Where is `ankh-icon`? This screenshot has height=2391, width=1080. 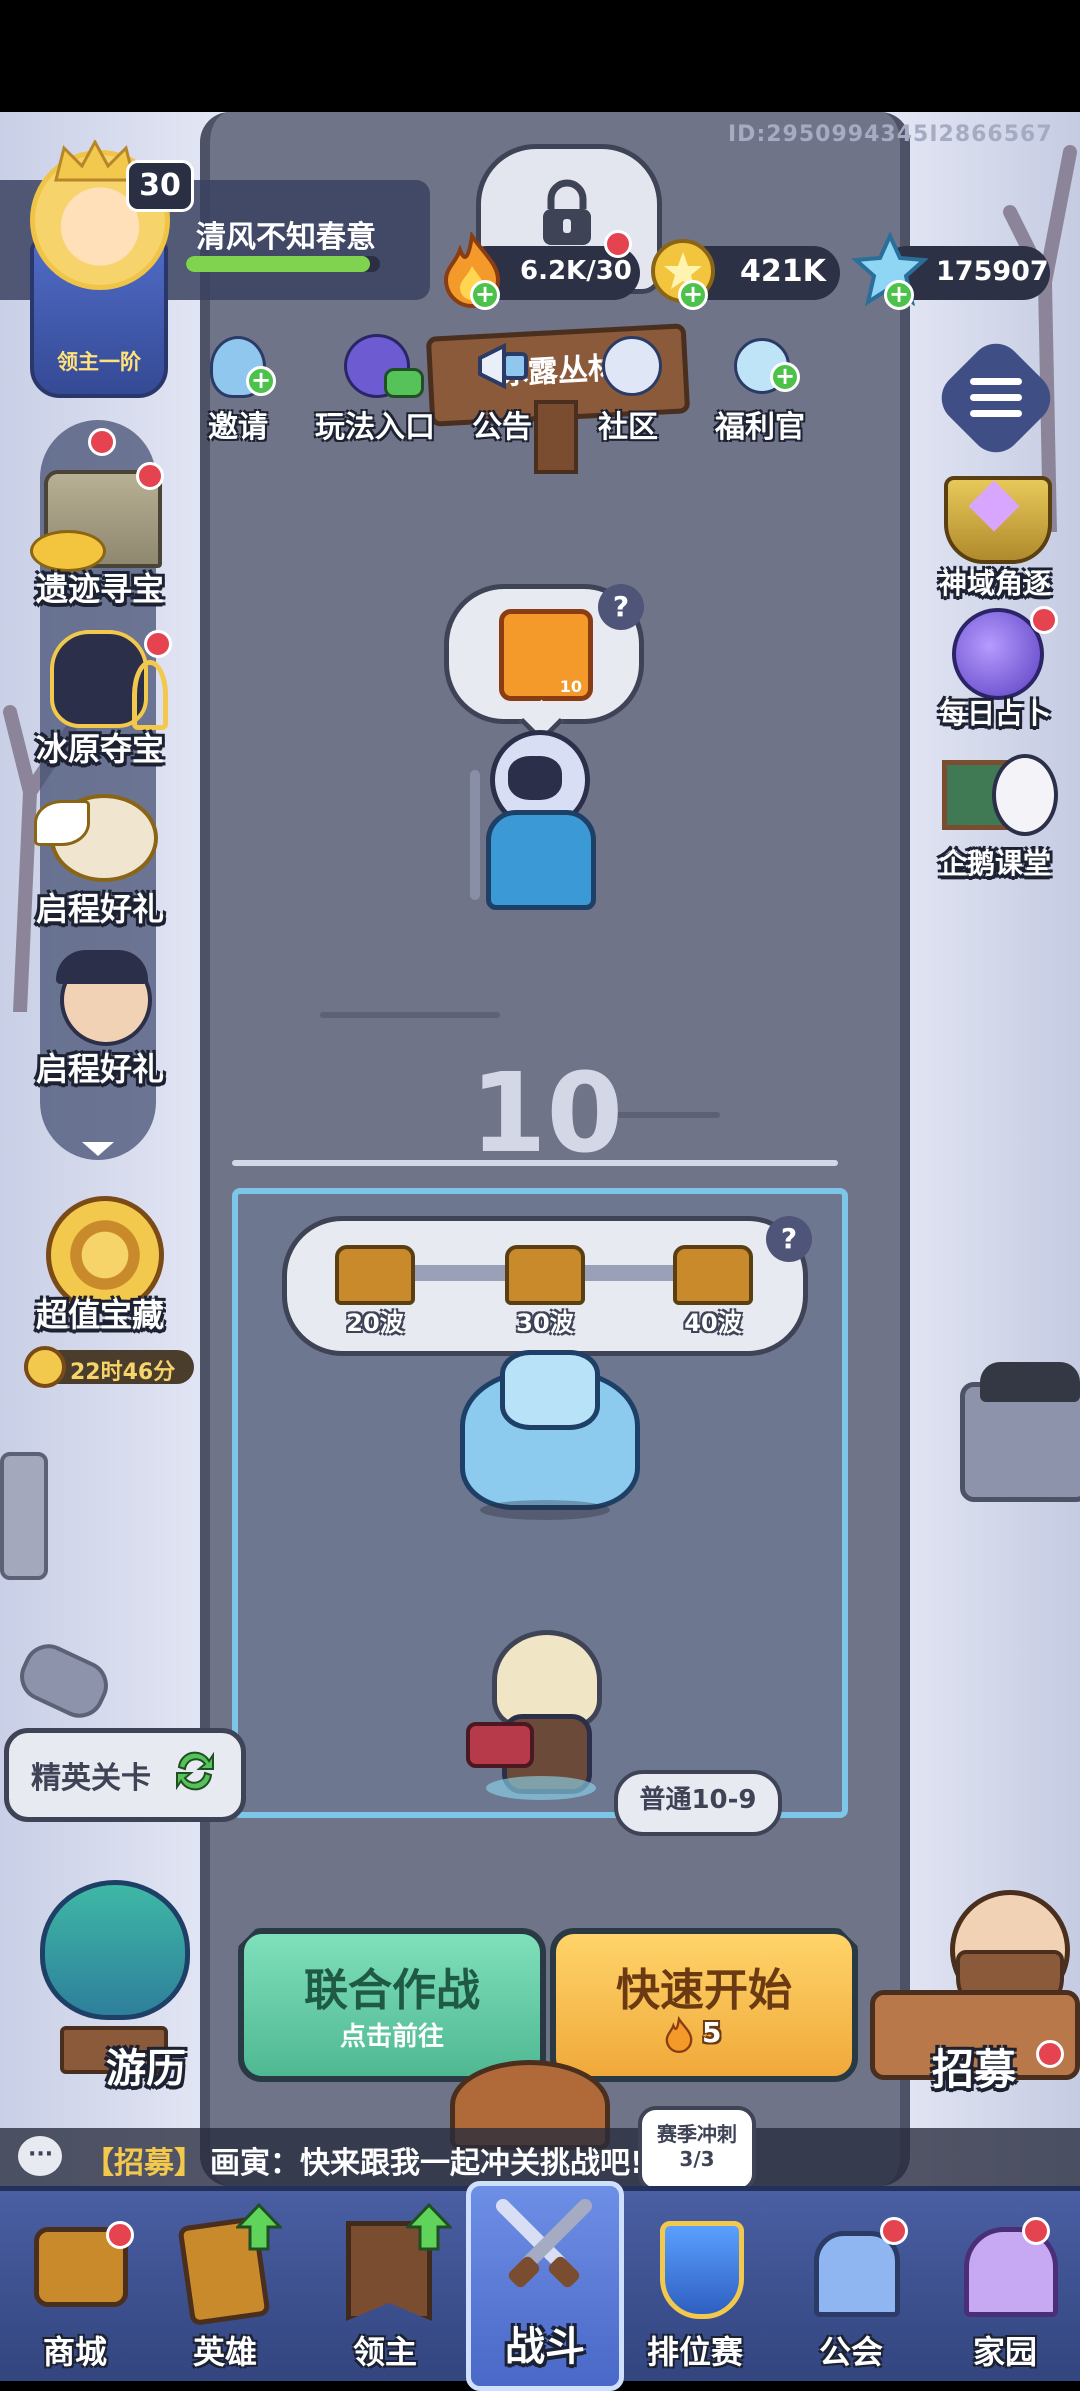 ankh-icon is located at coordinates (150, 695).